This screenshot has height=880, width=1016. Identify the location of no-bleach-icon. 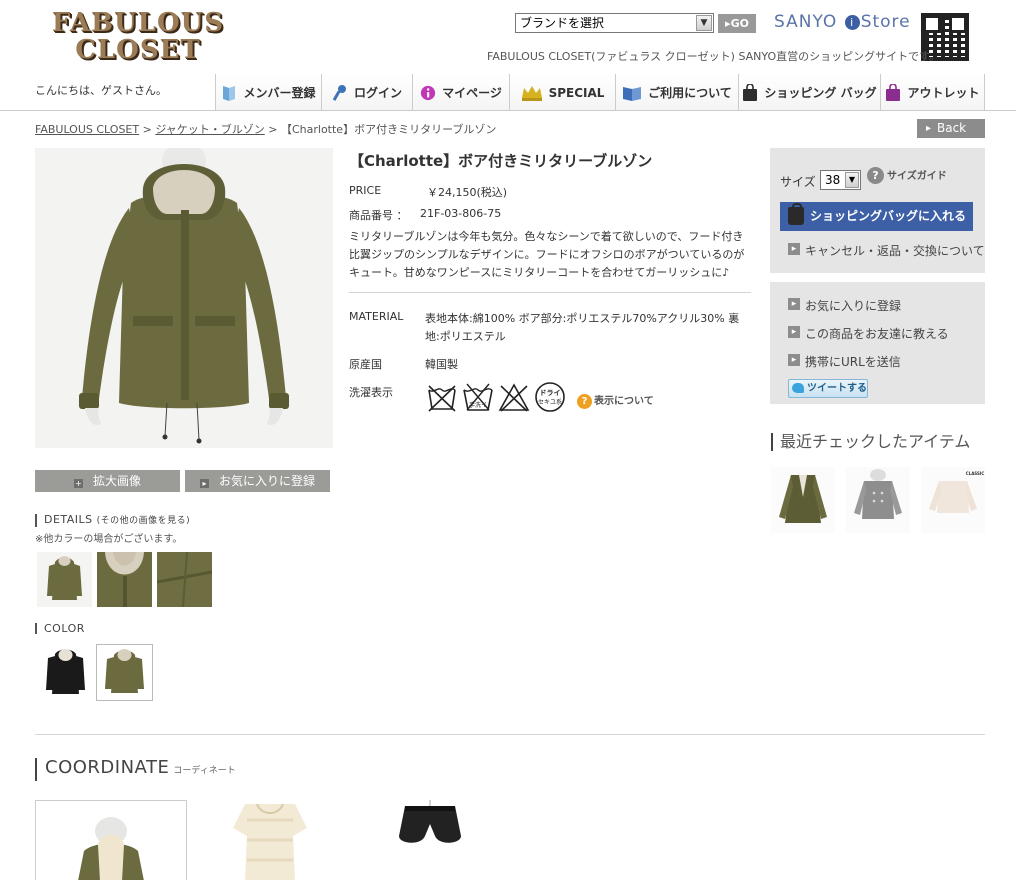
(514, 397).